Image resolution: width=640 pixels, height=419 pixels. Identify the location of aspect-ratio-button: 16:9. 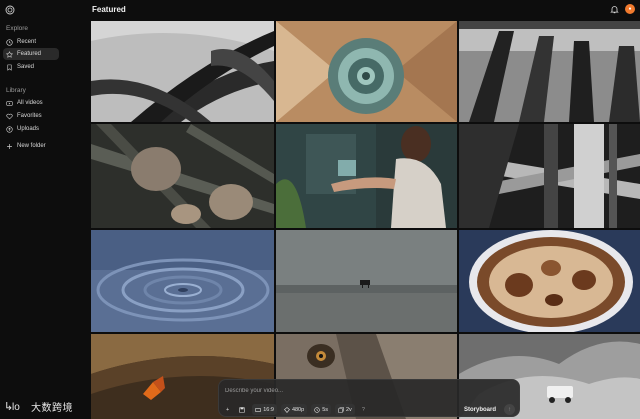
(264, 409).